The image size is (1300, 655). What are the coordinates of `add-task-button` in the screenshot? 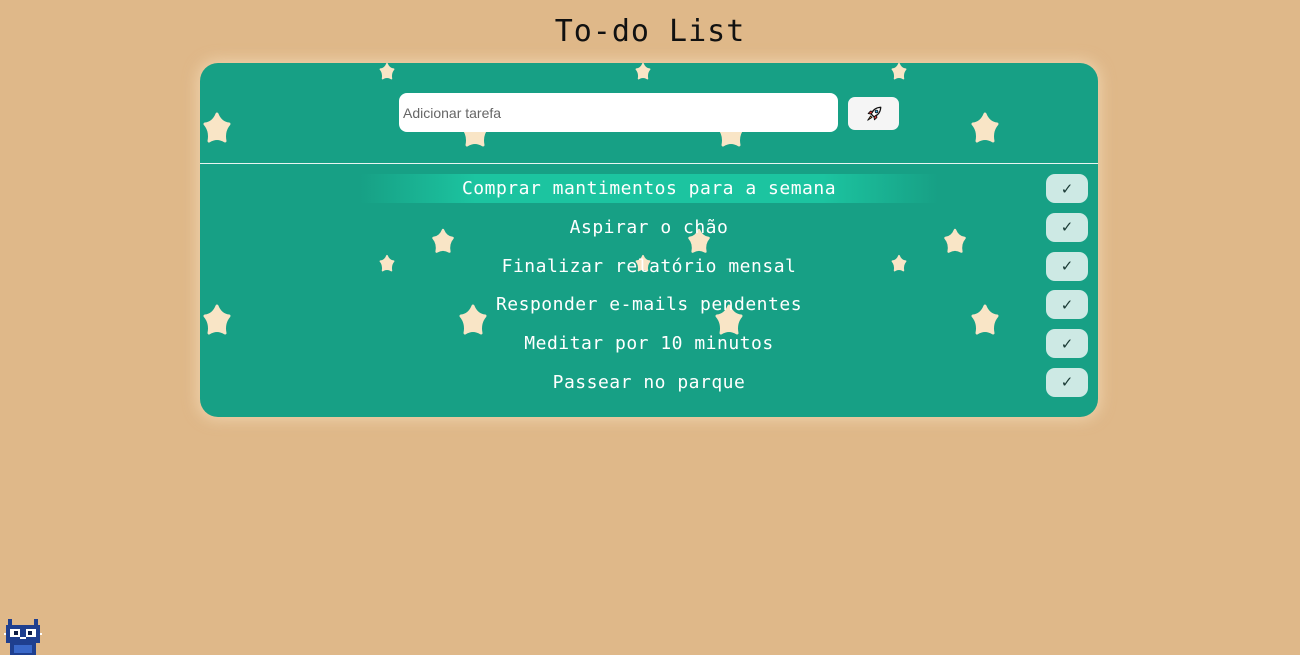 It's located at (873, 113).